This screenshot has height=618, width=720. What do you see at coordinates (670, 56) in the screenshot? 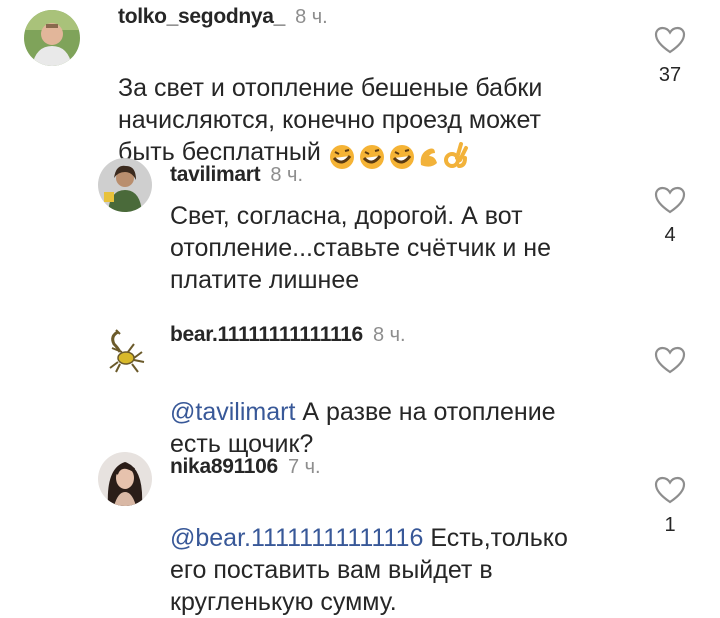
I see `like-button: 37` at bounding box center [670, 56].